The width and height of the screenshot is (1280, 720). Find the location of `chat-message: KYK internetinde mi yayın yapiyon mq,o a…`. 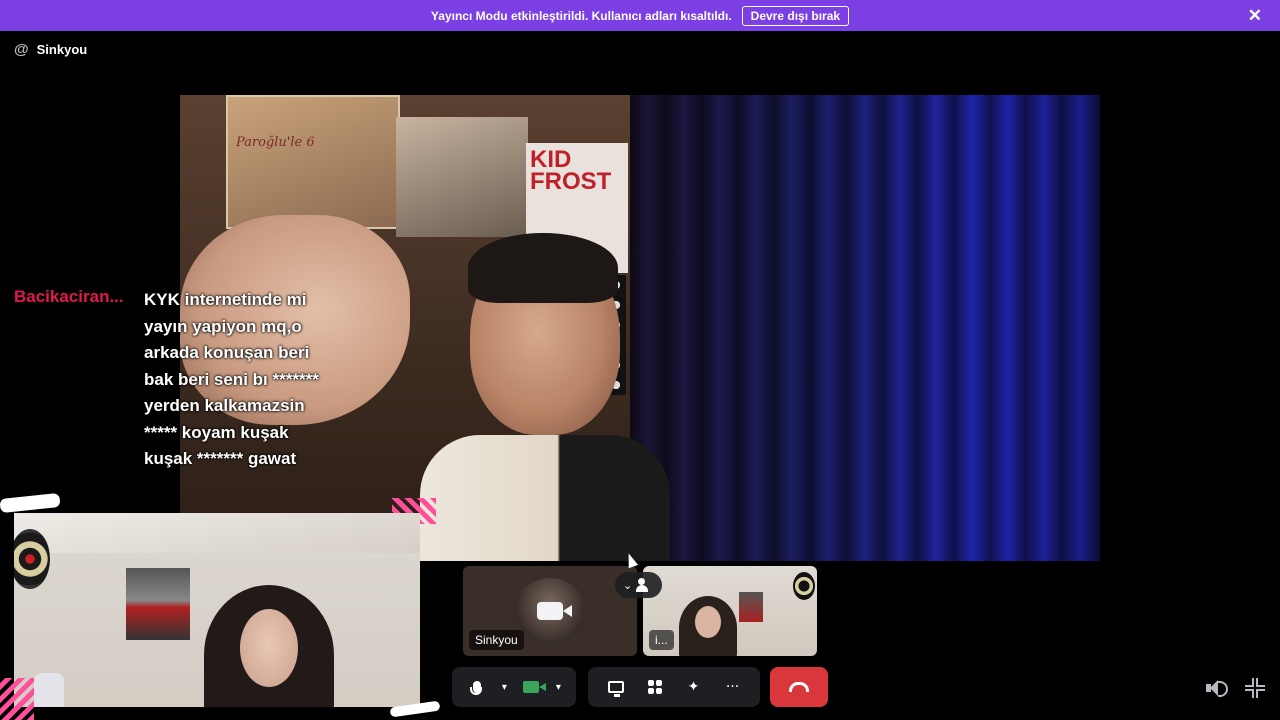

chat-message: KYK internetinde mi yayın yapiyon mq,o a… is located at coordinates (249, 380).